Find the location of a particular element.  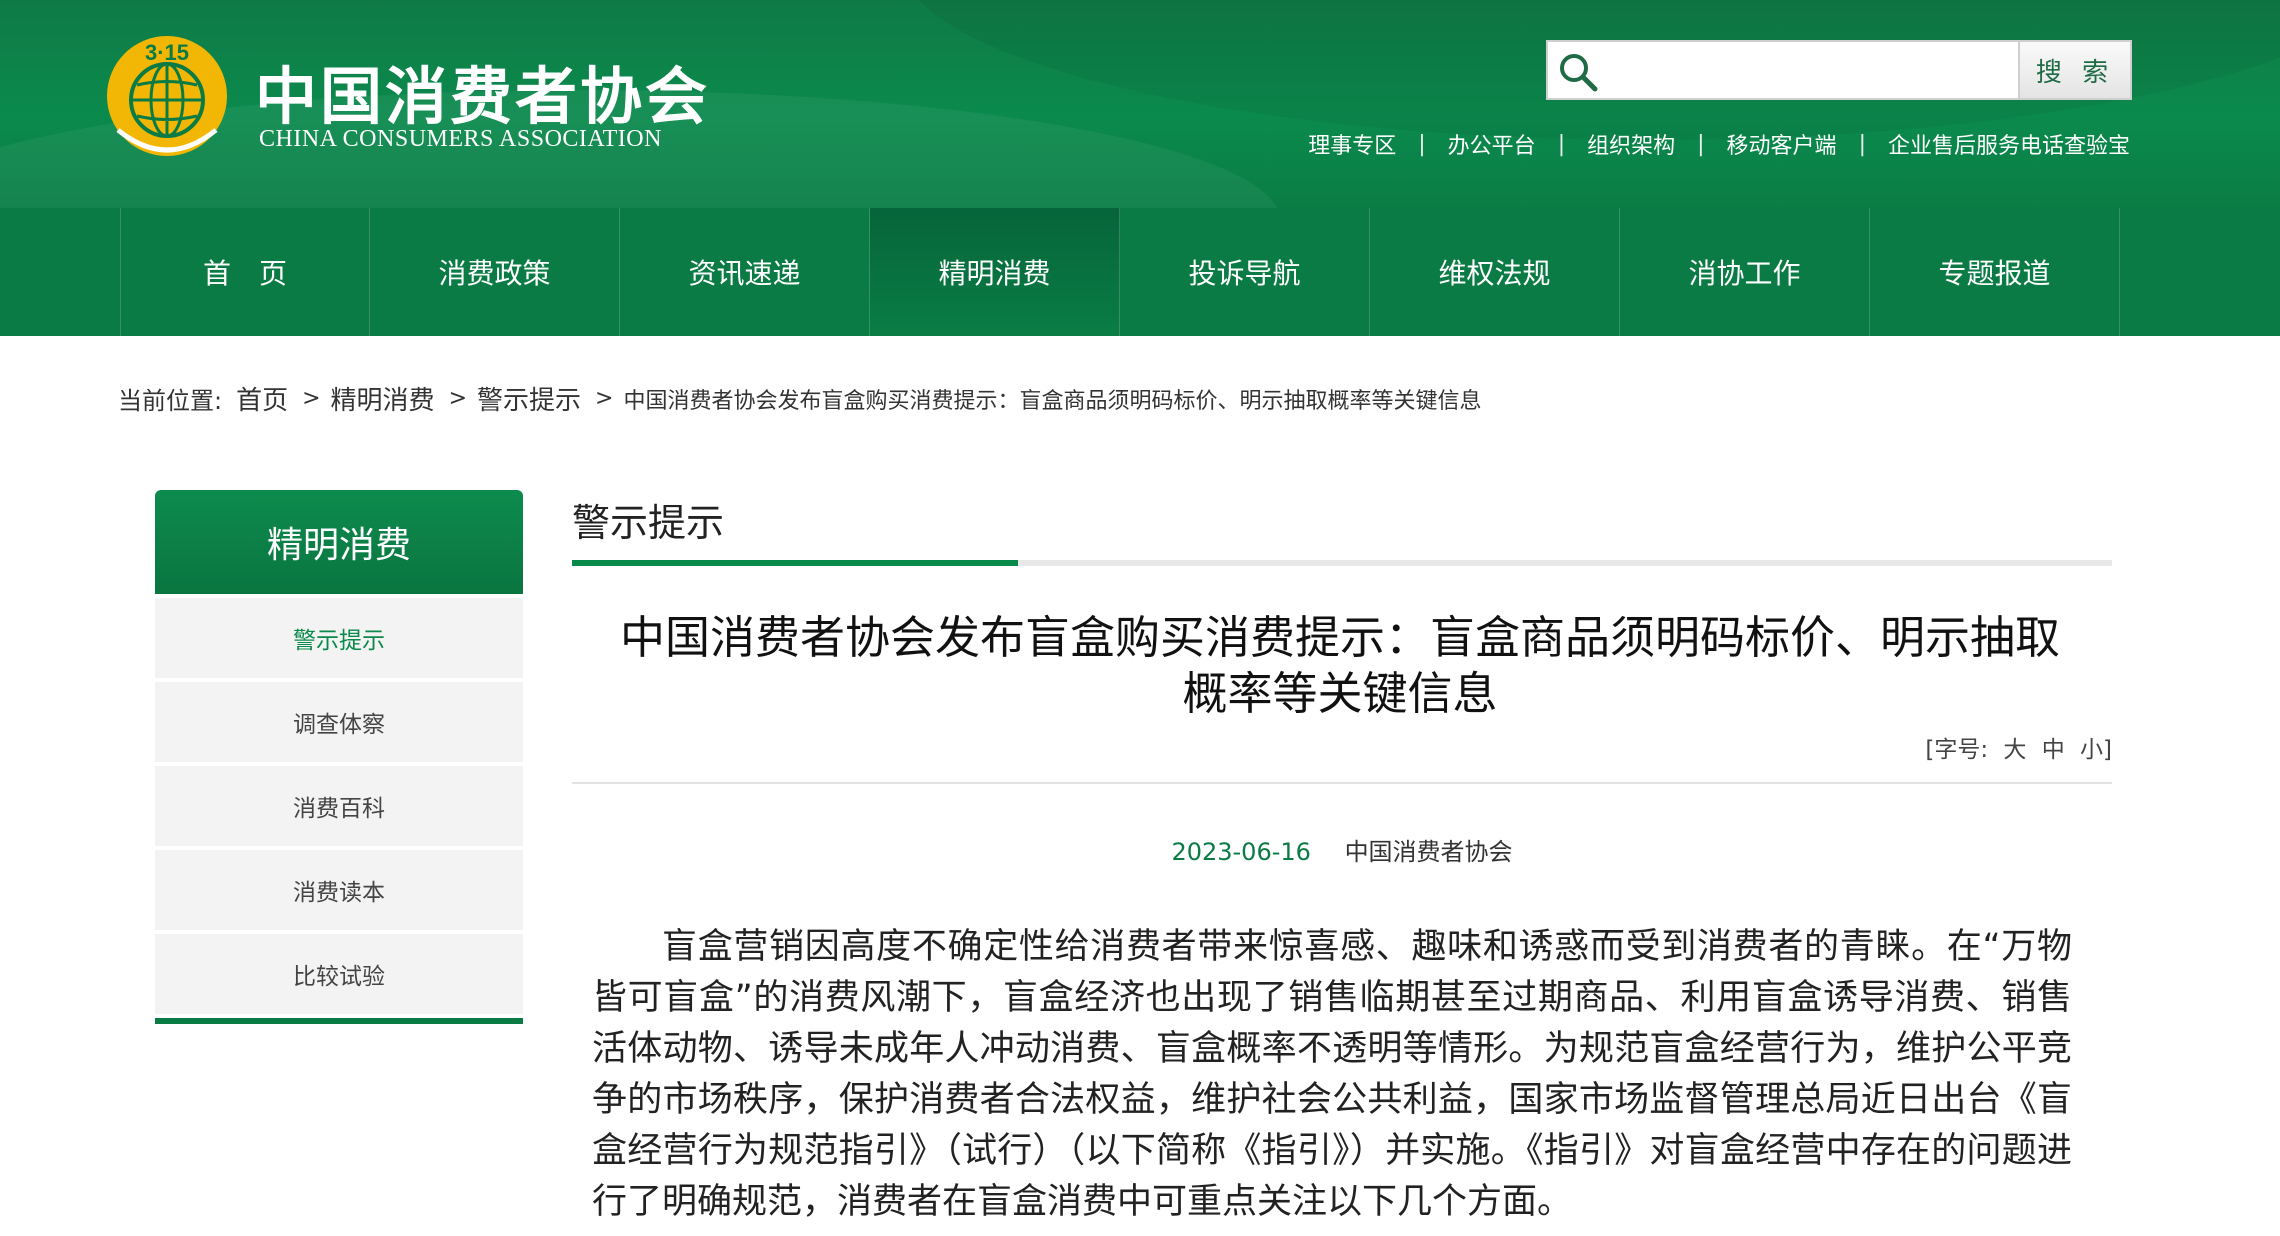

article-source: 中国消费者协会 is located at coordinates (1428, 852).